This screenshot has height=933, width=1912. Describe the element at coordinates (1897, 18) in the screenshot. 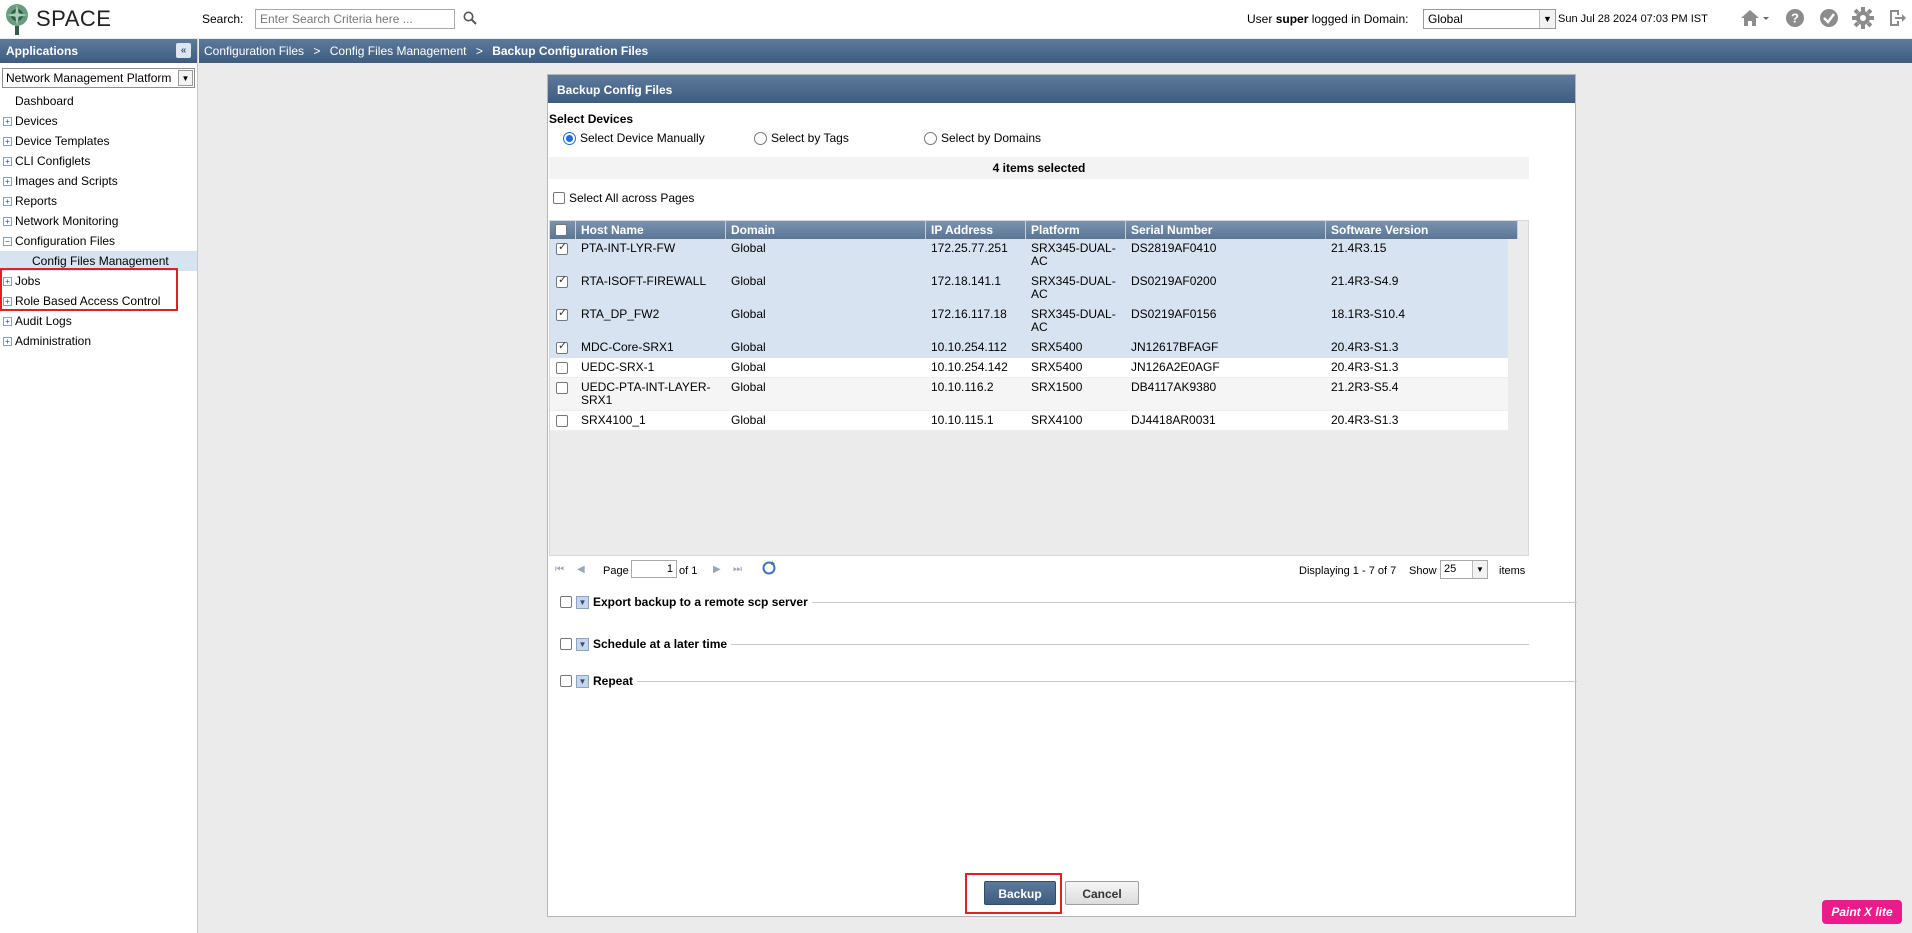

I see `logout-icon` at that location.